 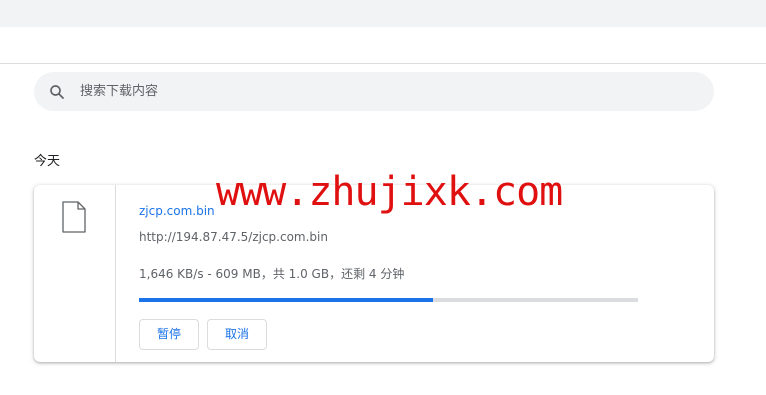 I want to click on search-box, so click(x=374, y=91).